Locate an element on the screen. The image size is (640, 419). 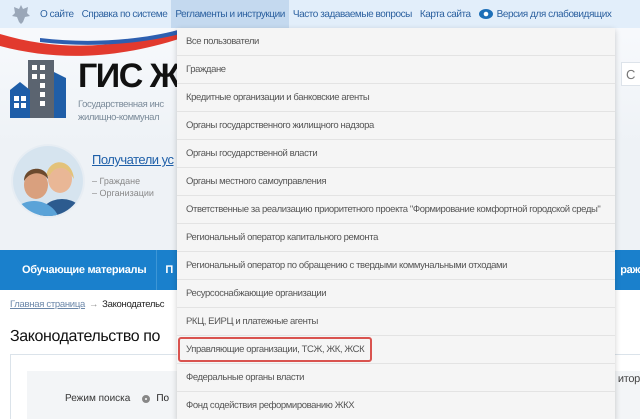
radio-label: По is located at coordinates (163, 398).